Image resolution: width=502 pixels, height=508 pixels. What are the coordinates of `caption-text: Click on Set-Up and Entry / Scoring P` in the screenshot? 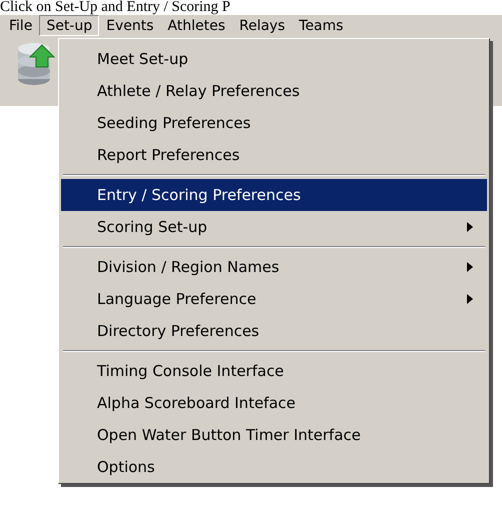 It's located at (116, 7).